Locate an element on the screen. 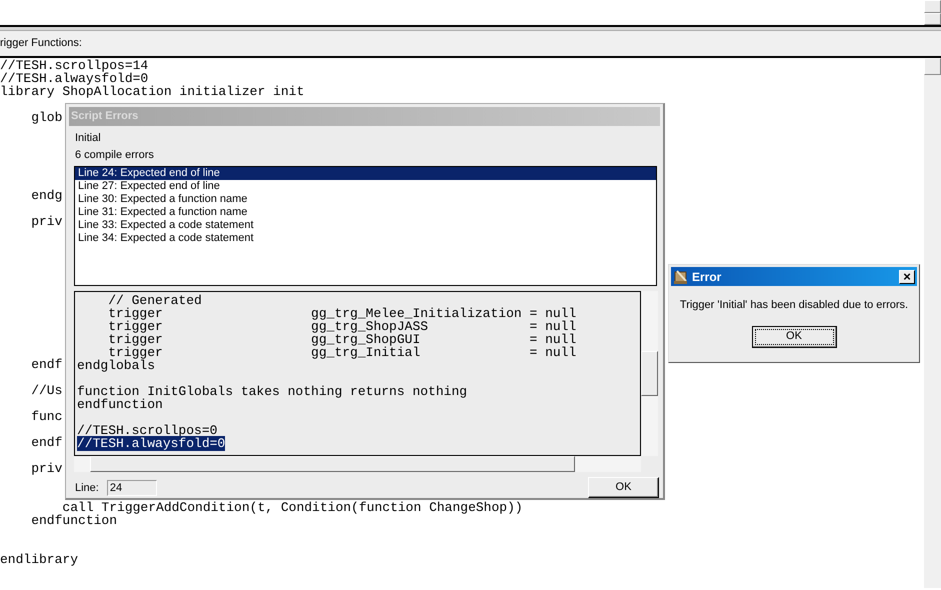  code-line: //Us is located at coordinates (46, 390).